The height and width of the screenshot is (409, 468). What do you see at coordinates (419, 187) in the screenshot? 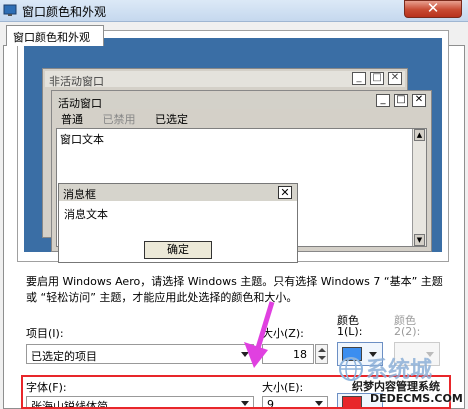
I see `vertical-scrollbar: ▲ ▼` at bounding box center [419, 187].